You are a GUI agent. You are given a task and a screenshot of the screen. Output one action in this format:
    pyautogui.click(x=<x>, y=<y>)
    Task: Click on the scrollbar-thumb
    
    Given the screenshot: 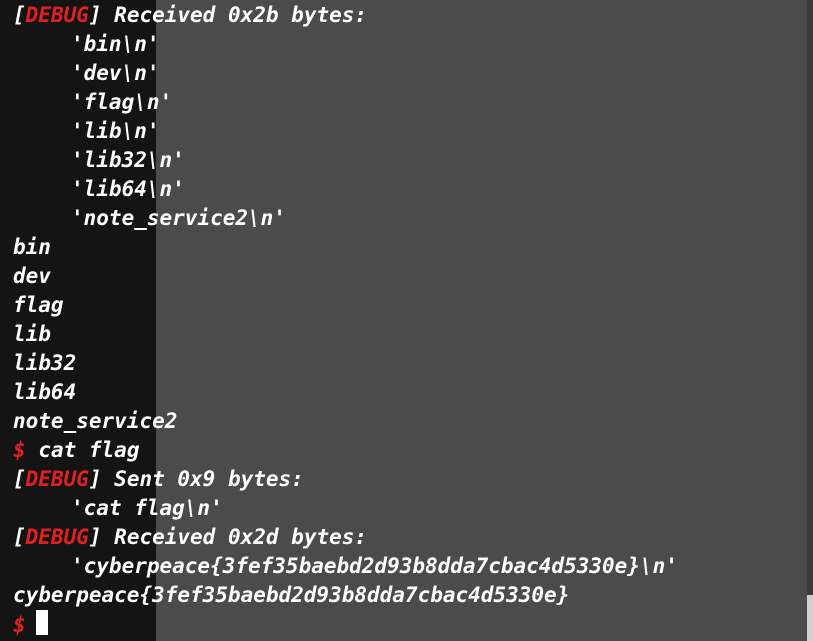 What is the action you would take?
    pyautogui.click(x=810, y=618)
    